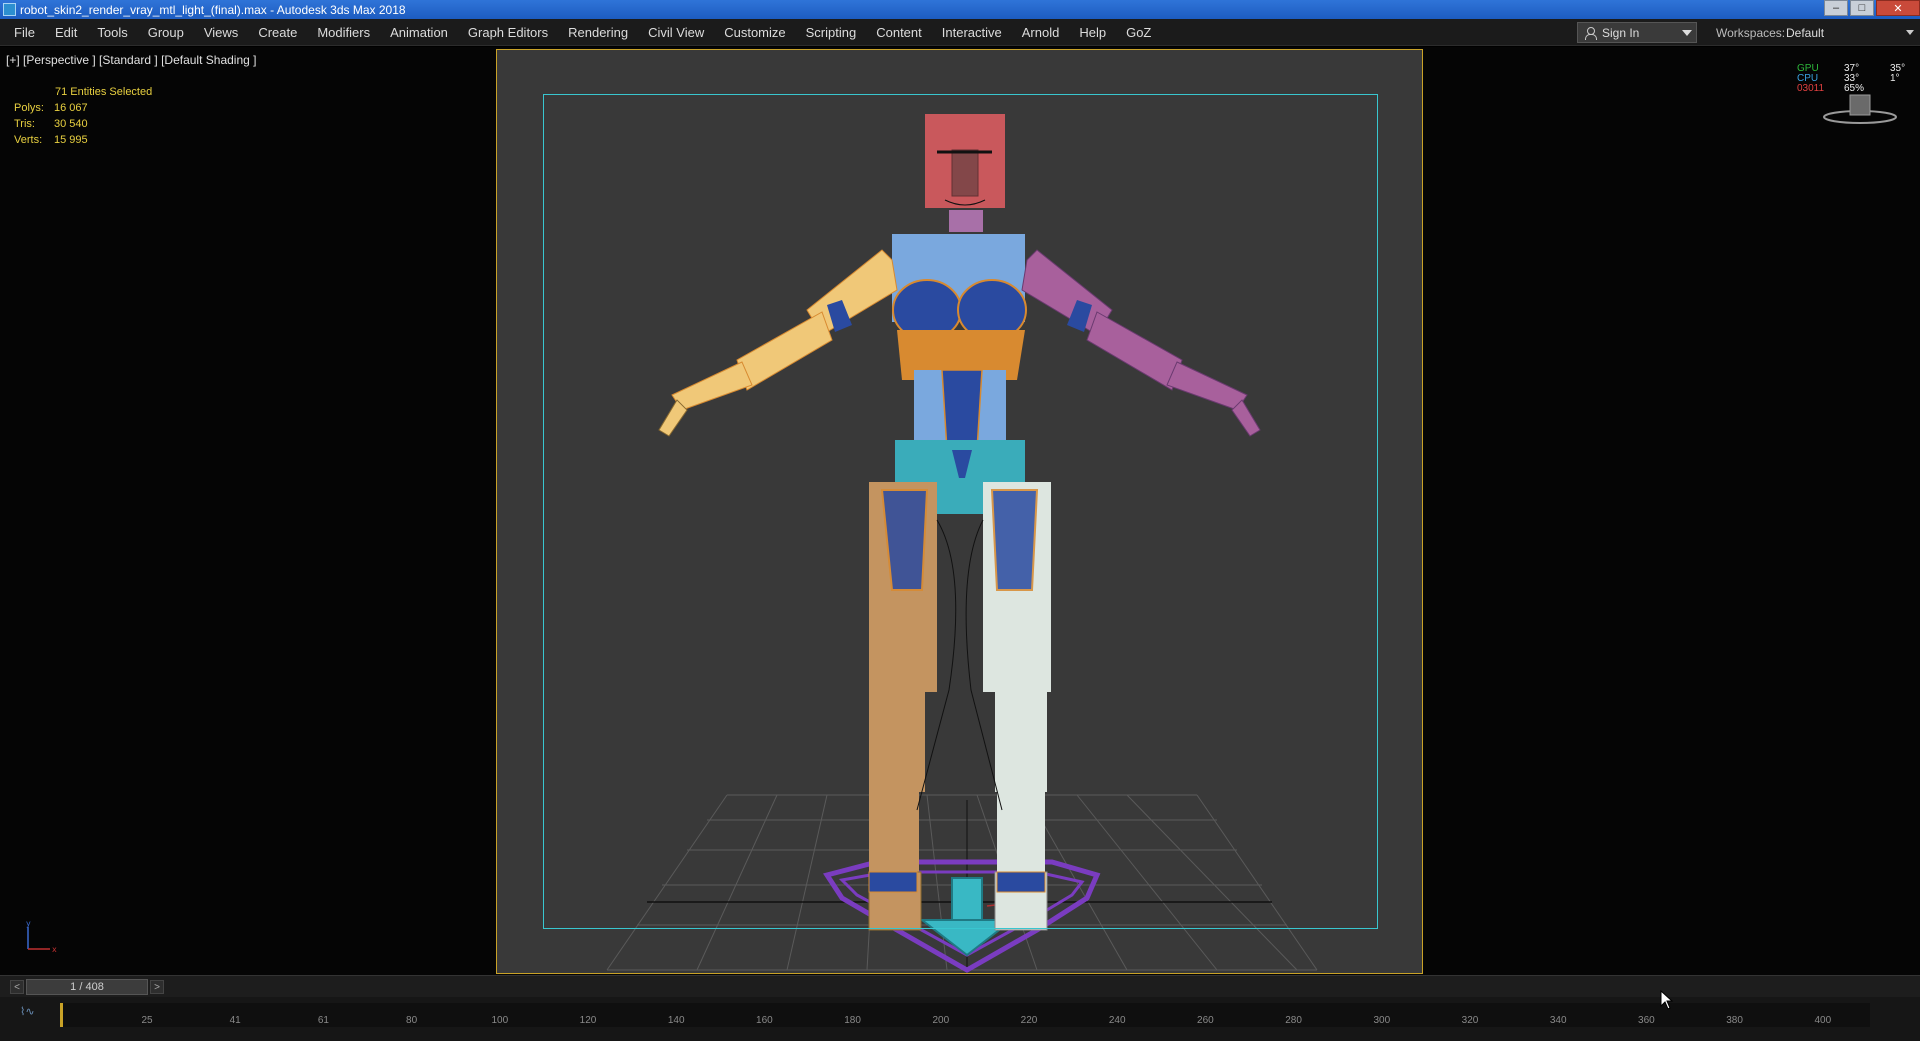 Image resolution: width=1920 pixels, height=1041 pixels. I want to click on menu-edit: Edit, so click(66, 32).